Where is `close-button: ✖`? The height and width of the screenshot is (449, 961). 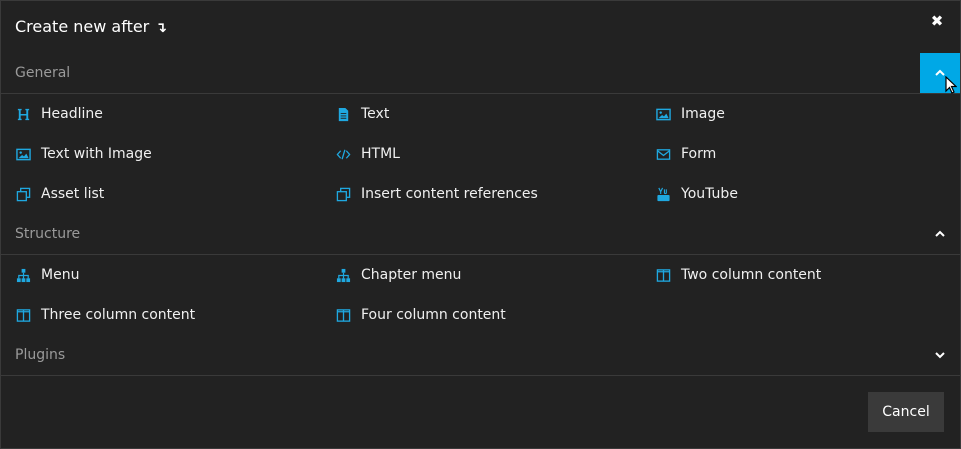
close-button: ✖ is located at coordinates (937, 21).